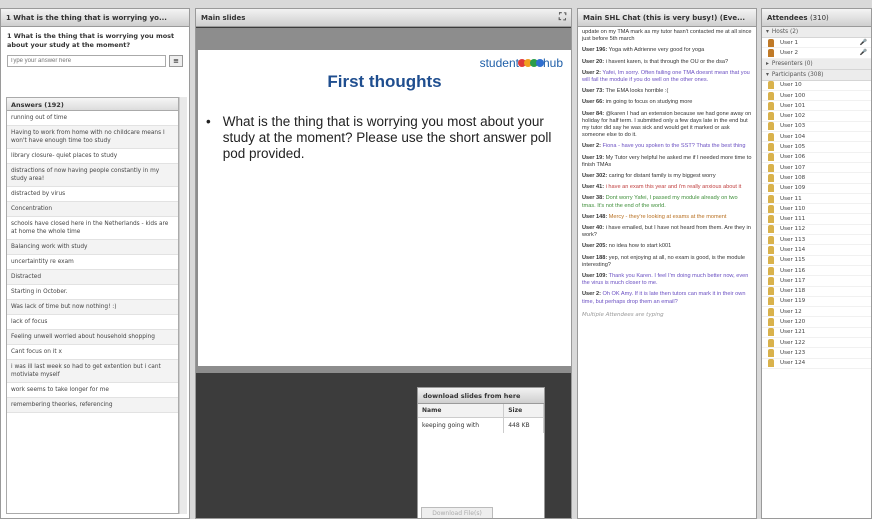  I want to click on download-header: download slides from here, so click(481, 396).